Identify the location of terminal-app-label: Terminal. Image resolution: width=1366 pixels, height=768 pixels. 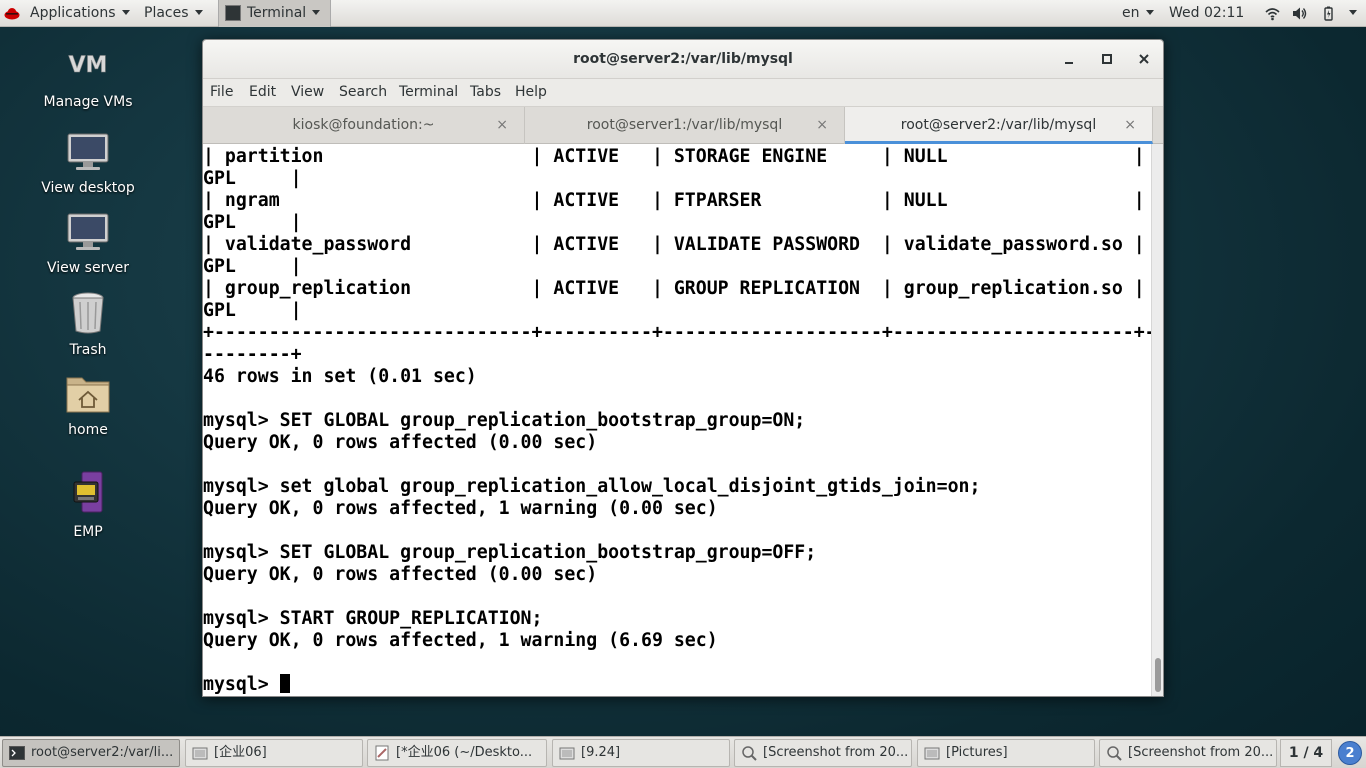
(277, 13).